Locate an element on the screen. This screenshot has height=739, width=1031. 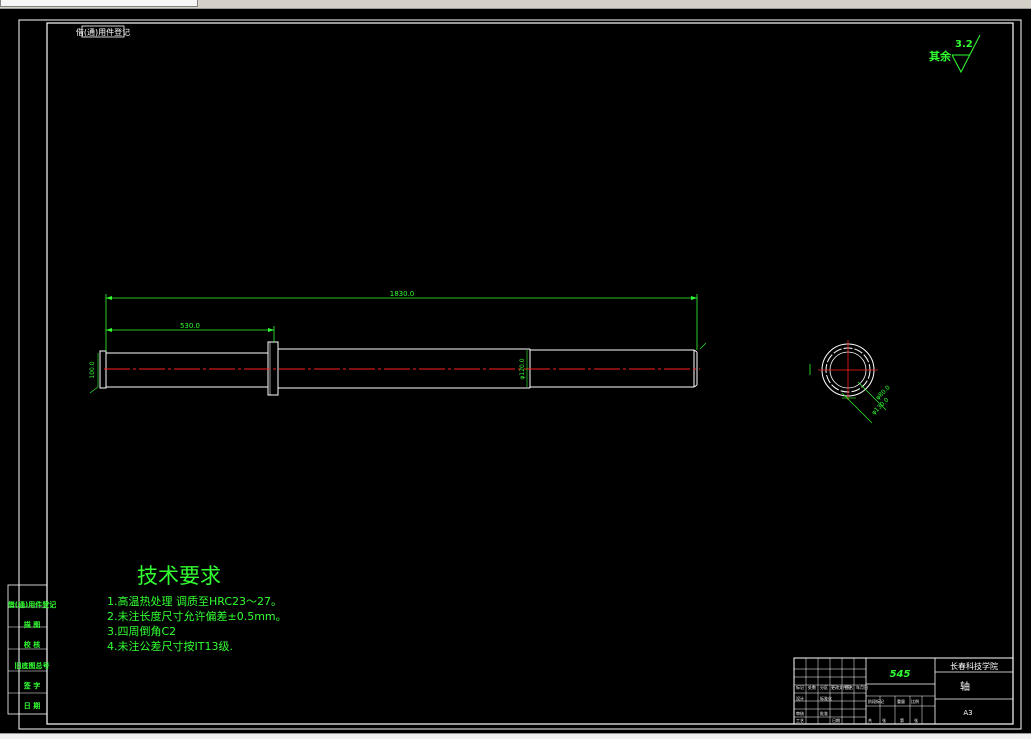
shaft-dimensions: 1830.0 530.0 100.0 φ120.0 is located at coordinates (398, 342).